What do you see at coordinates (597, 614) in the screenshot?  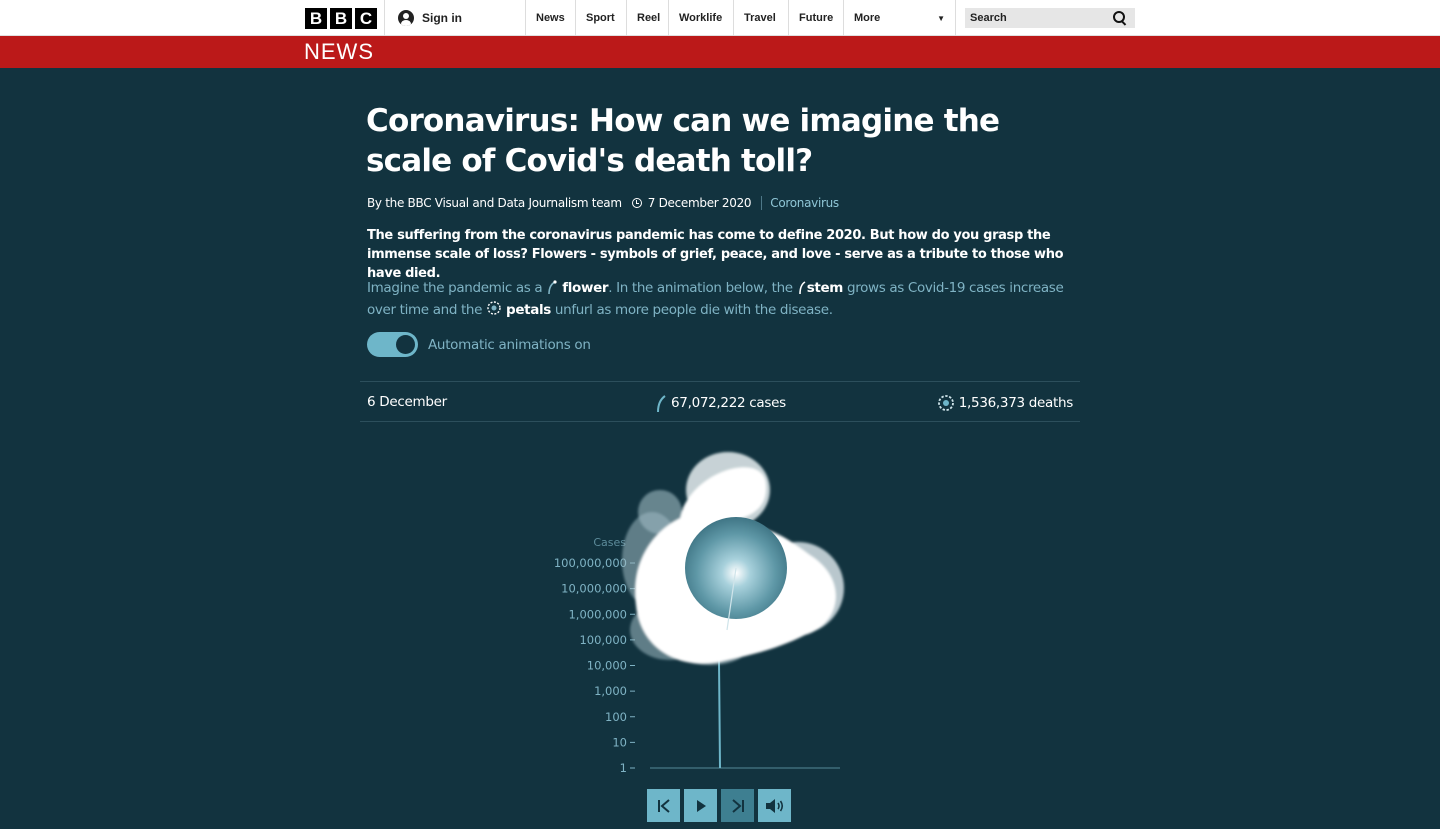 I see `y-tick-label: 1,000,000` at bounding box center [597, 614].